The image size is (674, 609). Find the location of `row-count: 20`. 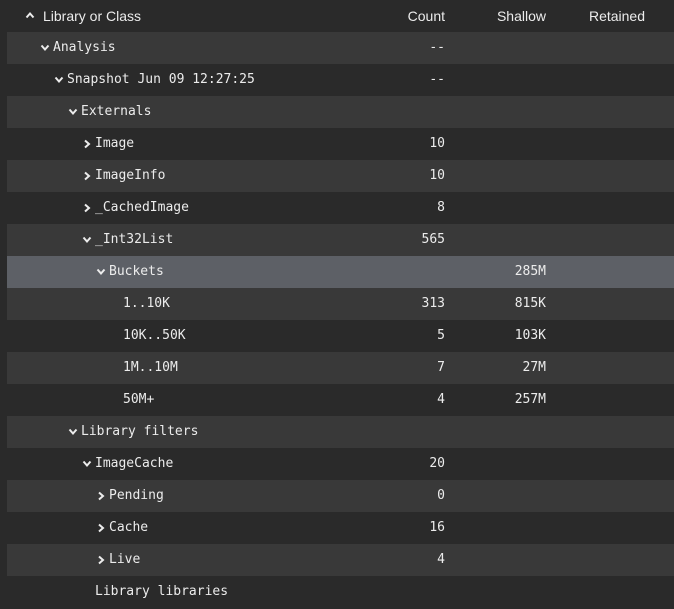

row-count: 20 is located at coordinates (437, 463).